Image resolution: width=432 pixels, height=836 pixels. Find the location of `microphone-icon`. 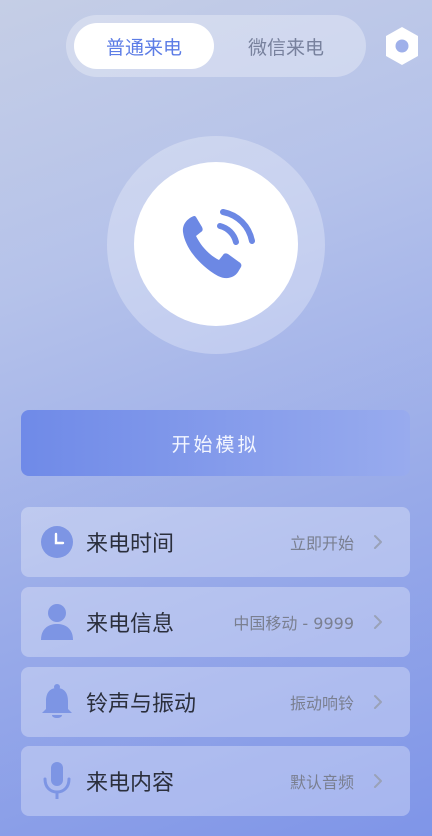

microphone-icon is located at coordinates (57, 781).